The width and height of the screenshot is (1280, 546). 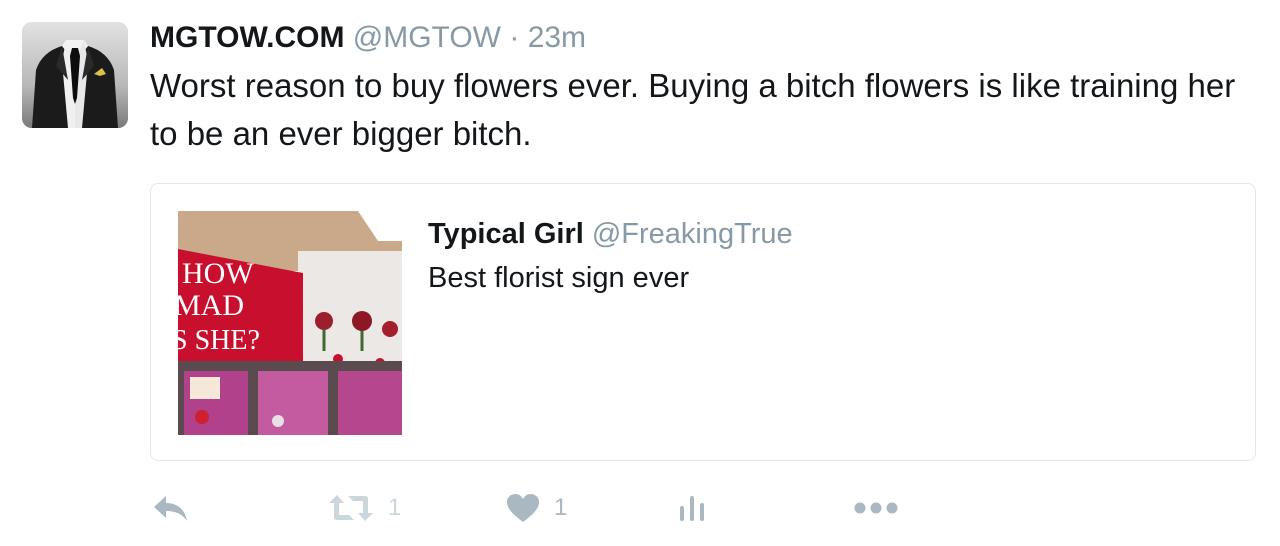 What do you see at coordinates (247, 37) in the screenshot?
I see `author-name: MGTOW.COM` at bounding box center [247, 37].